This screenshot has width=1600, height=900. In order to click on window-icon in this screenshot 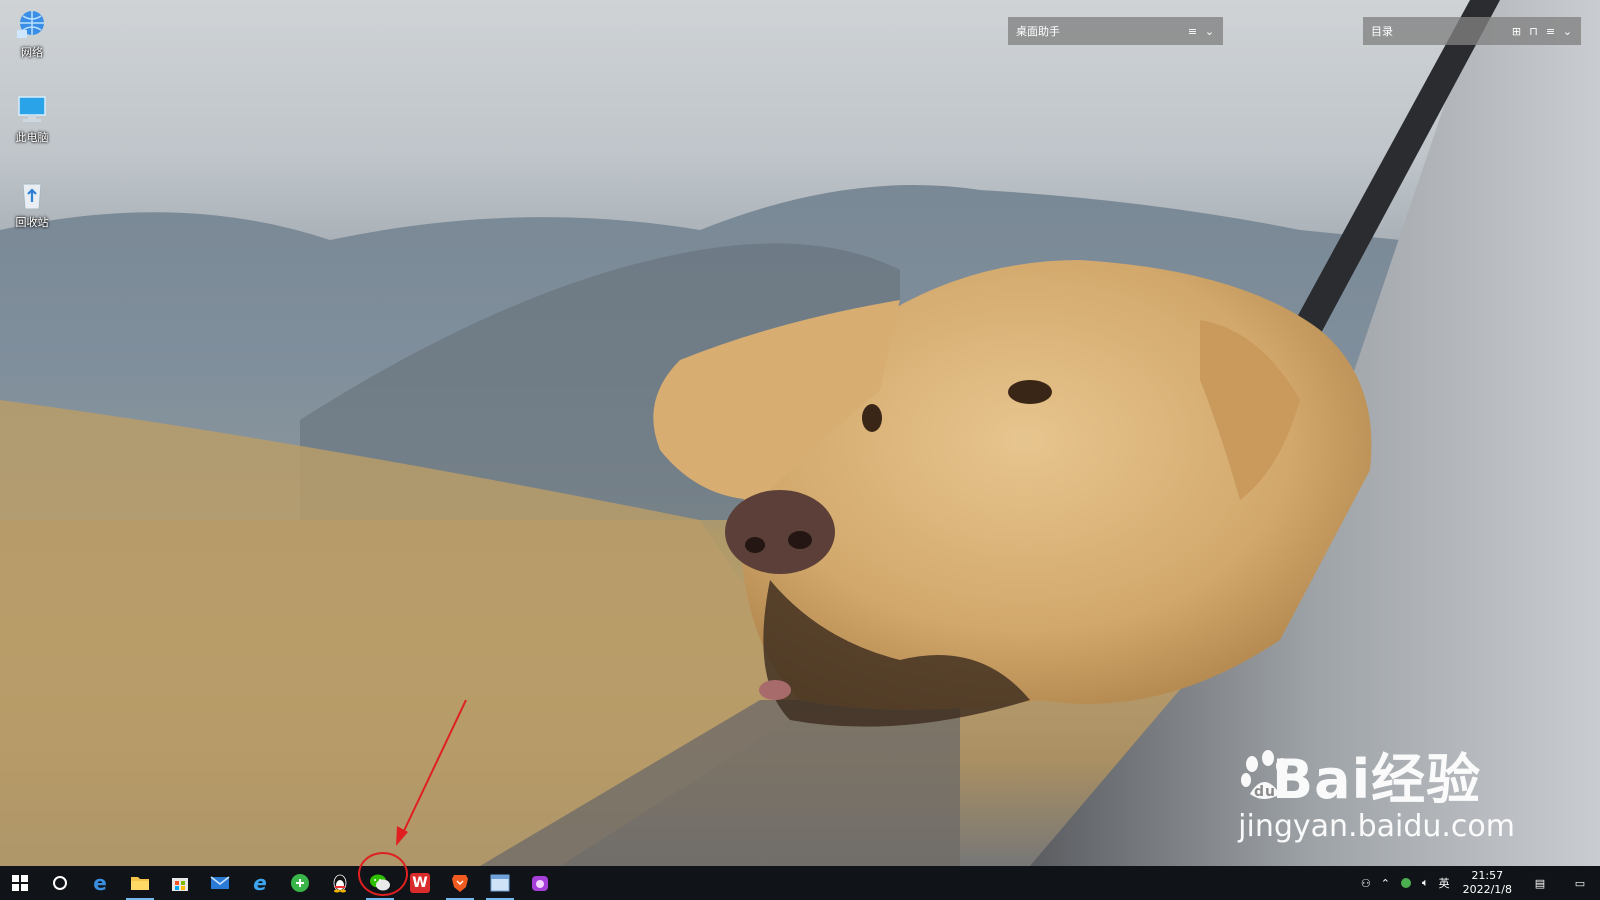, I will do `click(500, 883)`.